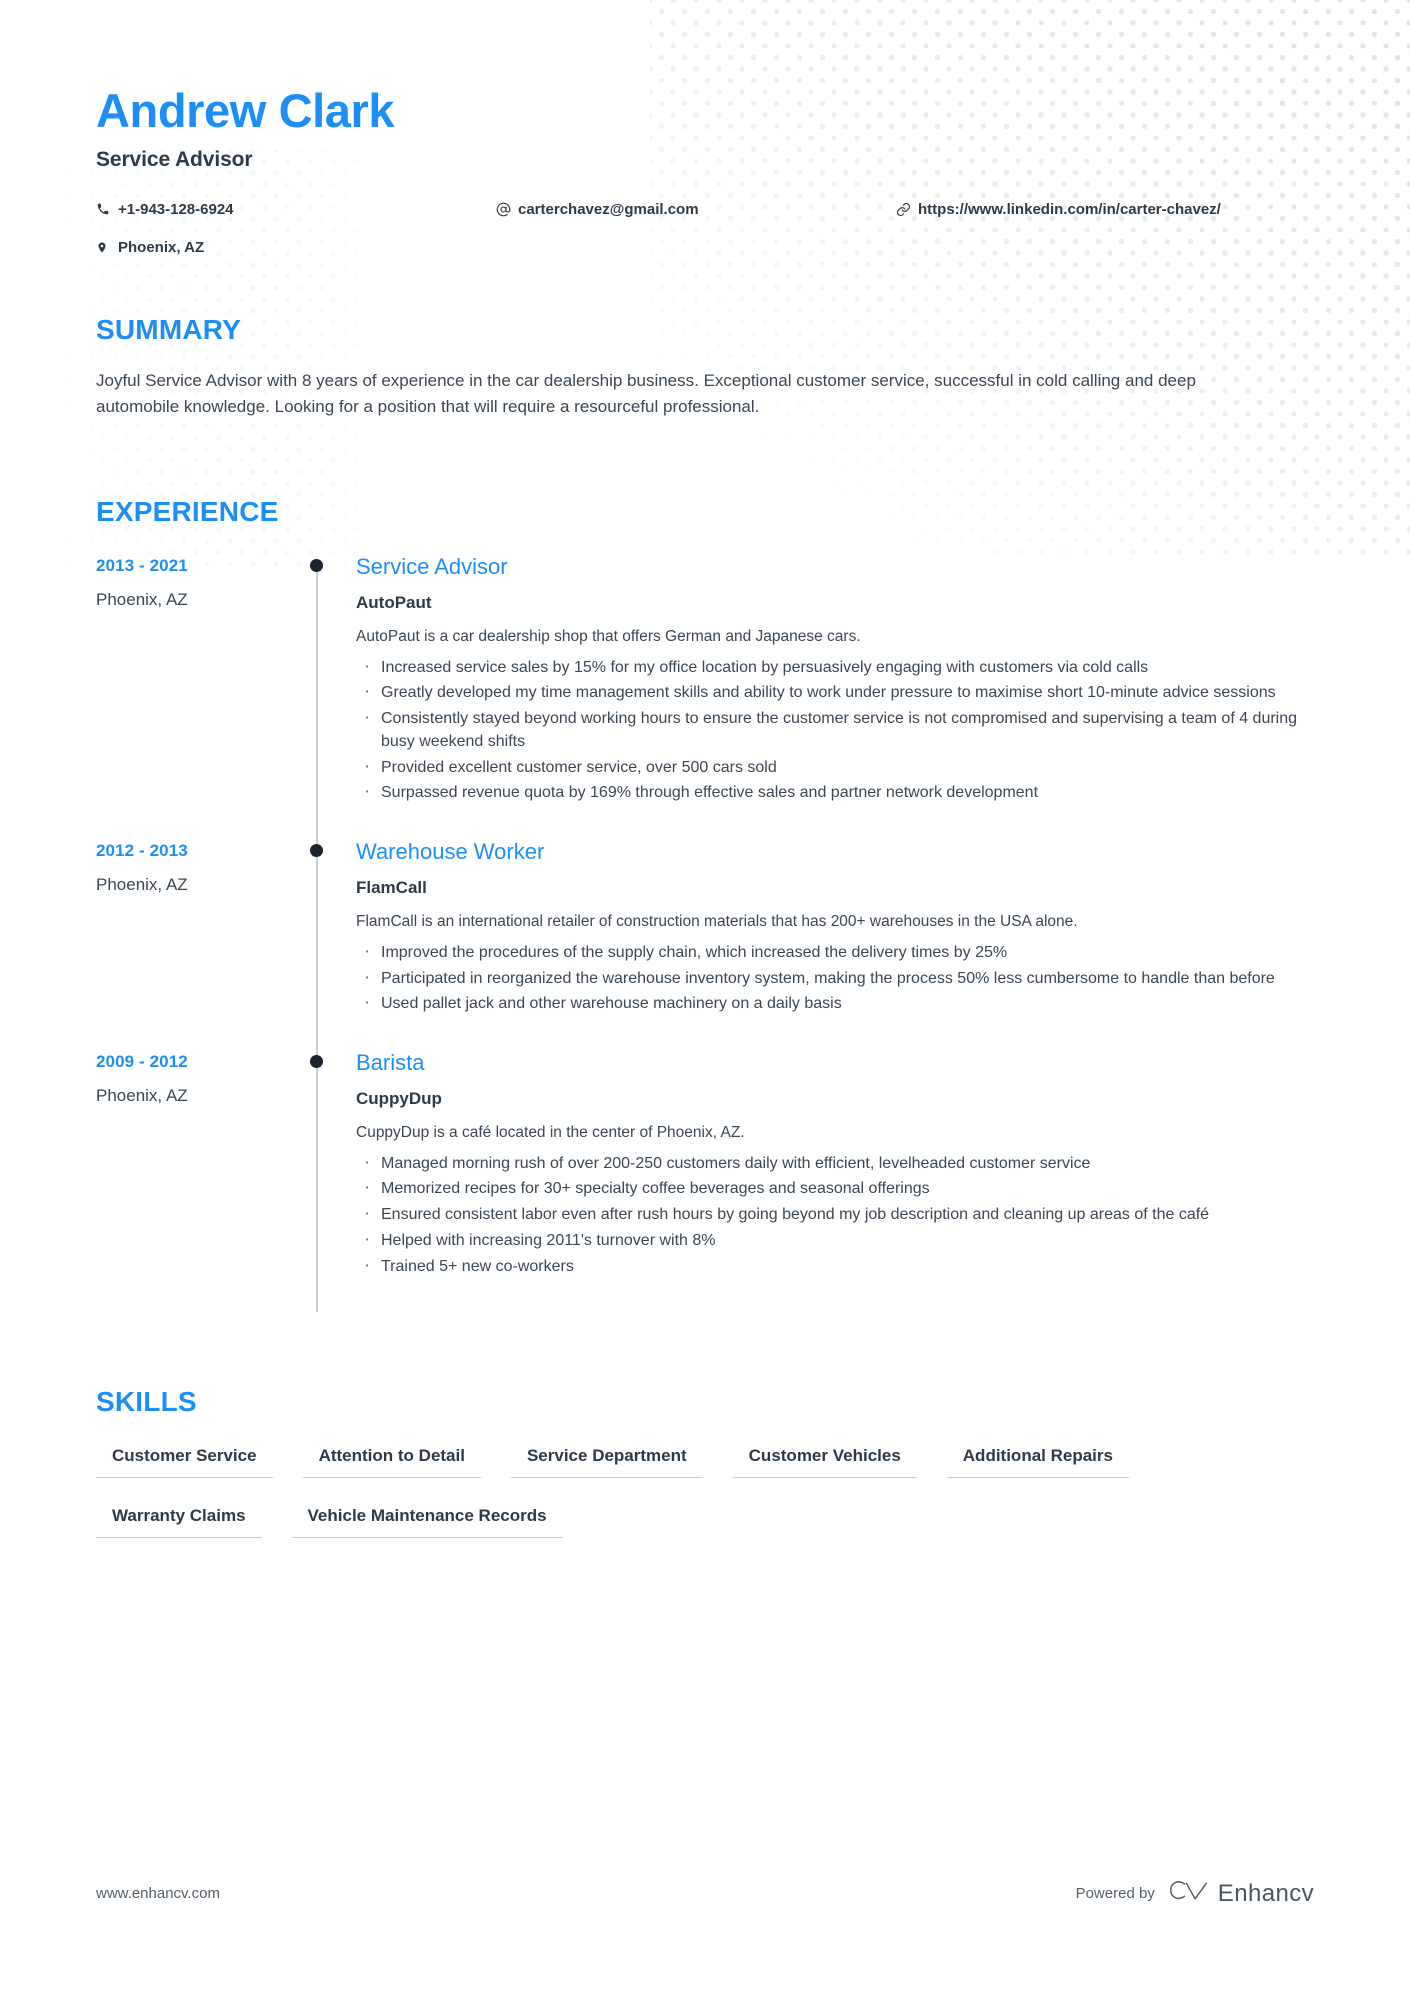 The image size is (1410, 1995). Describe the element at coordinates (184, 1462) in the screenshot. I see `skill-chip: Customer Service` at that location.